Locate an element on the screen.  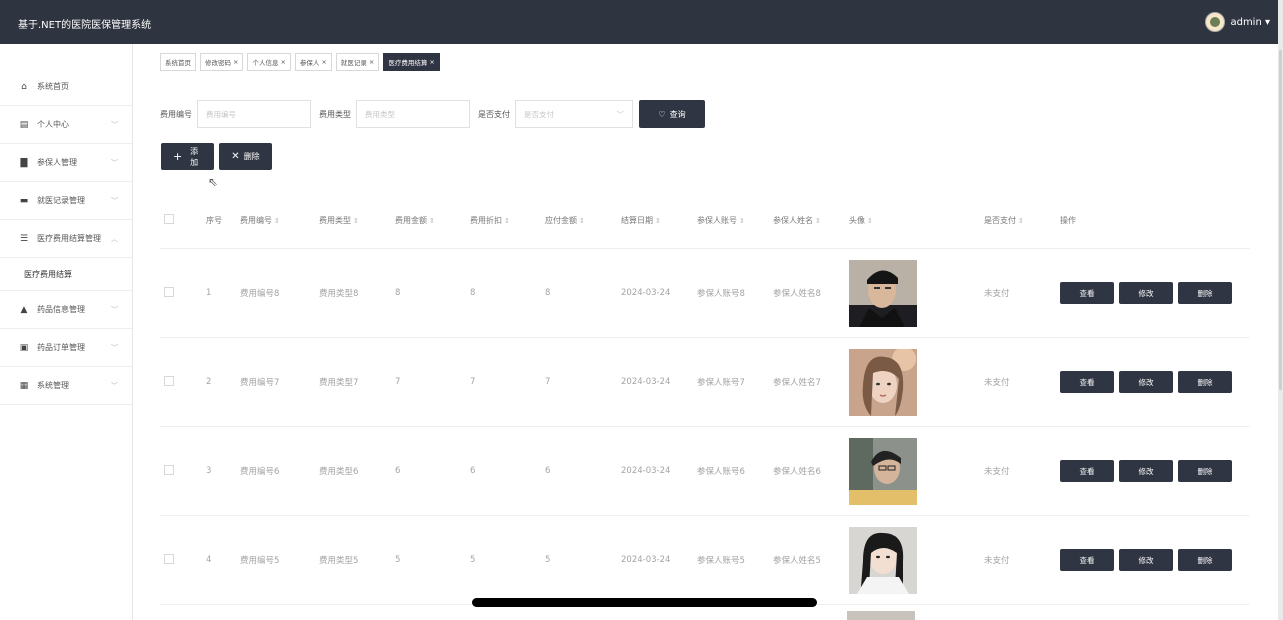
column-header-label: 应付金额 is located at coordinates (561, 220).